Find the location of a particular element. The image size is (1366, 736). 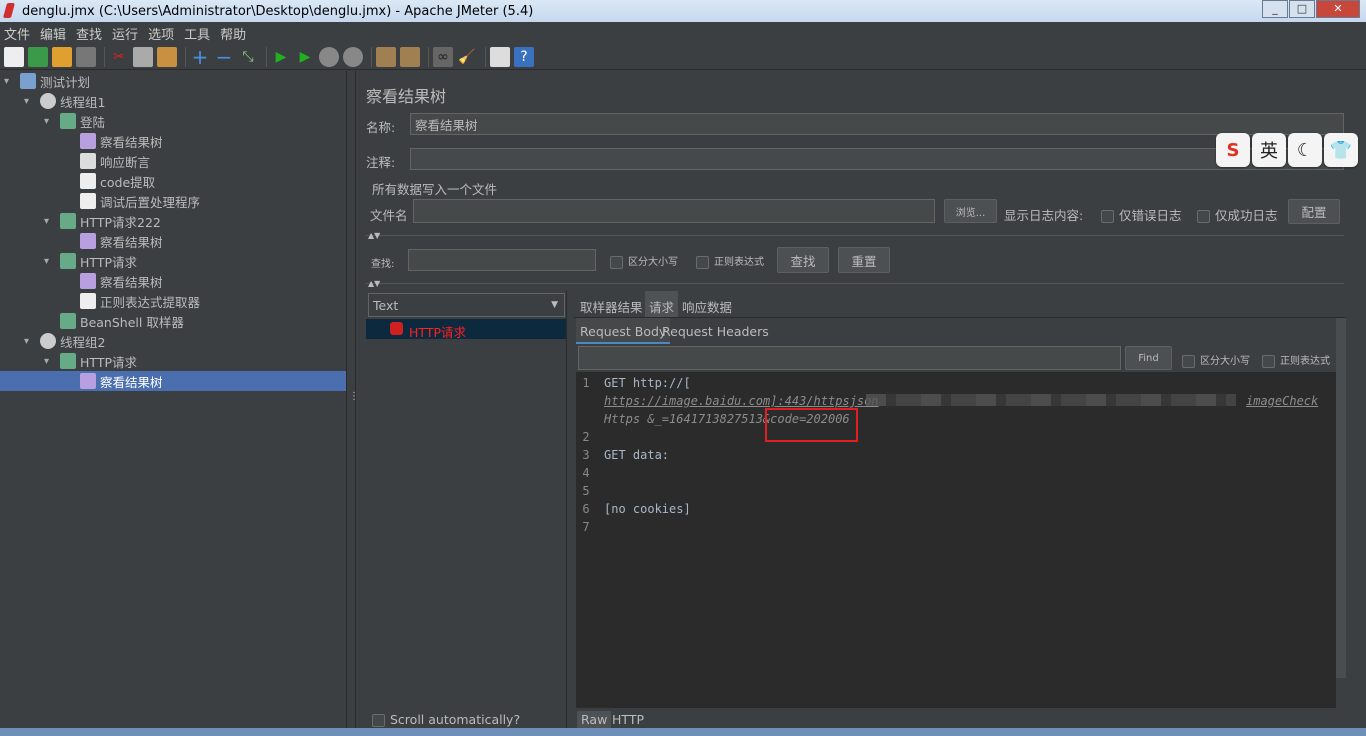

clear-all-icon is located at coordinates (410, 56).